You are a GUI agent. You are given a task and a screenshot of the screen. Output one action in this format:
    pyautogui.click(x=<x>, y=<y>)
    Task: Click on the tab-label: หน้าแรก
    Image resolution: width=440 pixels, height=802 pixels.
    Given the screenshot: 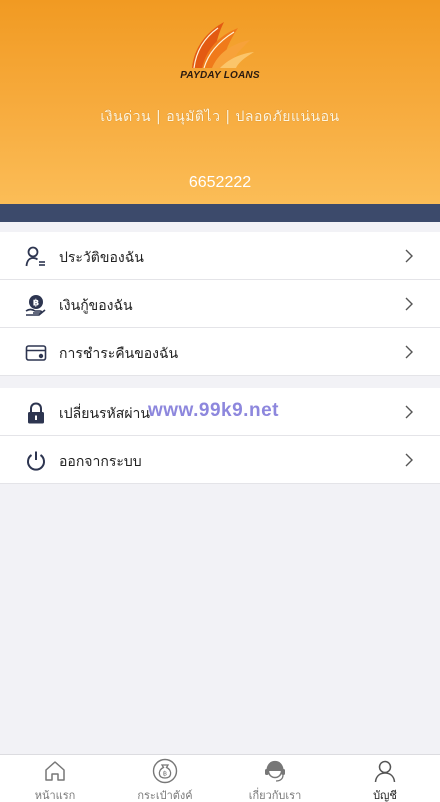 What is the action you would take?
    pyautogui.click(x=55, y=795)
    